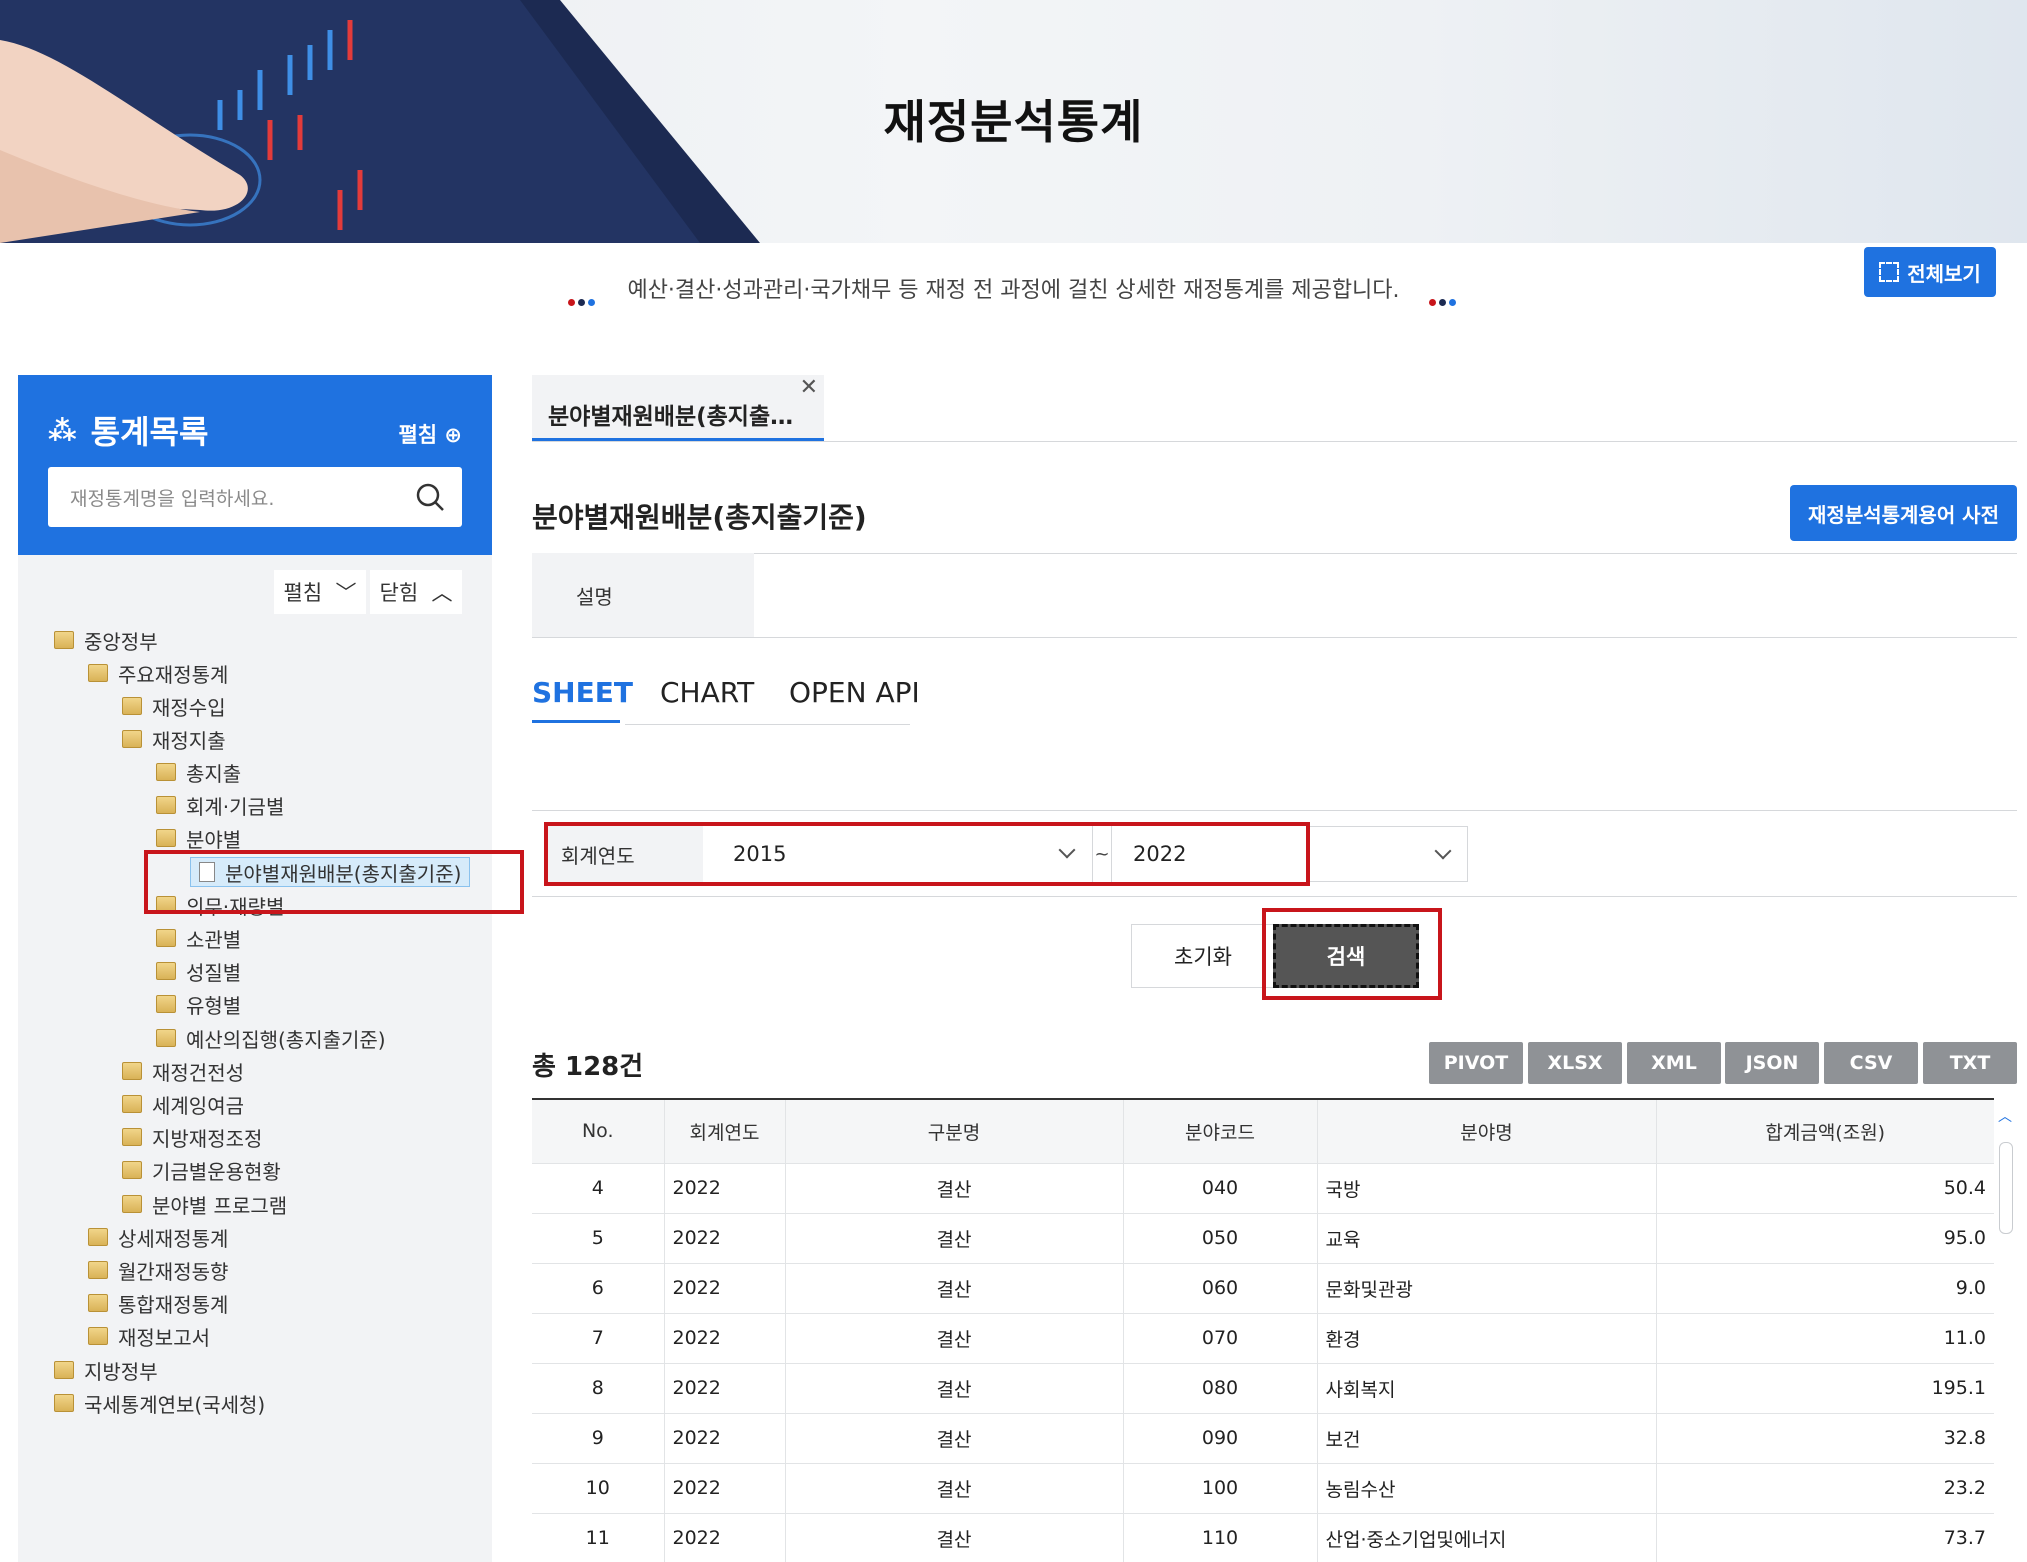 Image resolution: width=2027 pixels, height=1562 pixels. What do you see at coordinates (1389, 854) in the screenshot?
I see `year-to-dropdown` at bounding box center [1389, 854].